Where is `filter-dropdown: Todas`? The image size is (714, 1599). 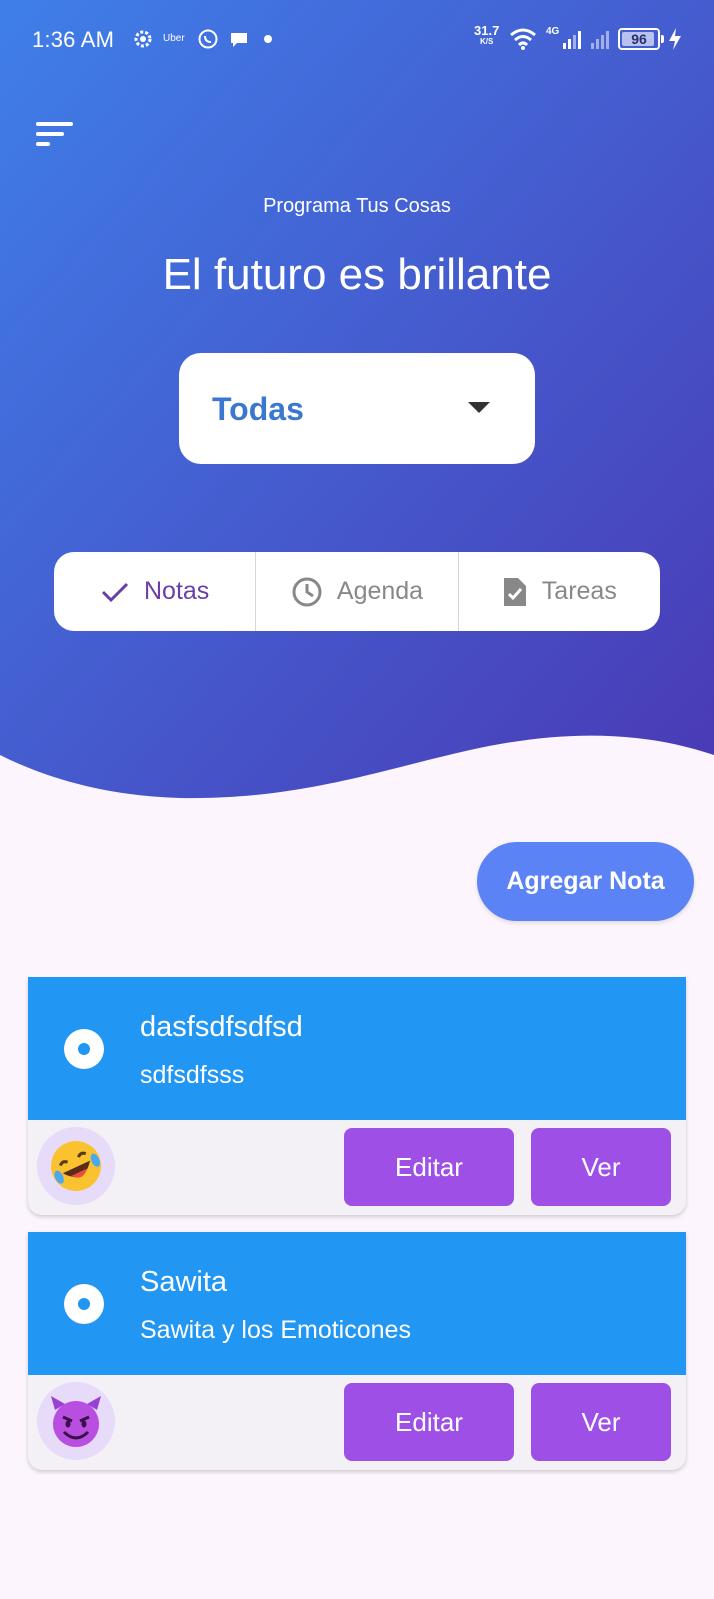
filter-dropdown: Todas is located at coordinates (357, 408).